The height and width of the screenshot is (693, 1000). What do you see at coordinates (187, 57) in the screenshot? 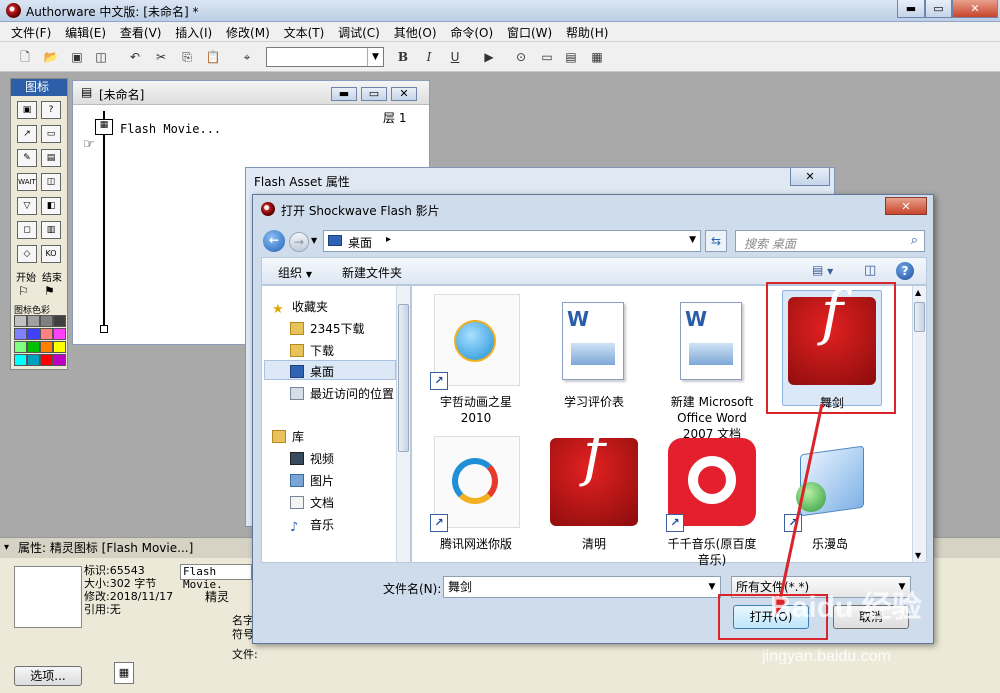
I see `copy-icon: ⎘` at bounding box center [187, 57].